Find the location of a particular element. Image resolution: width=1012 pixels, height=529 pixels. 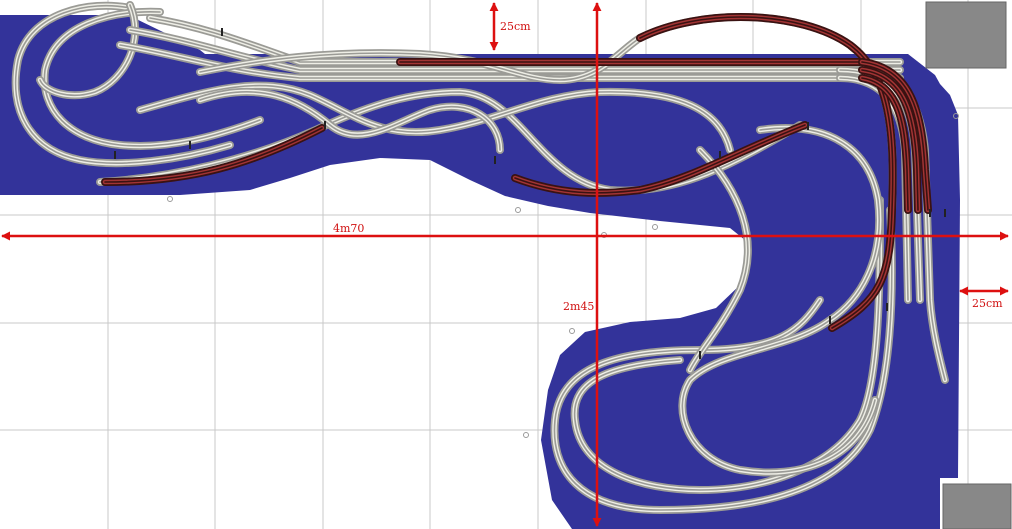

width-label: 4m70 is located at coordinates (349, 228).